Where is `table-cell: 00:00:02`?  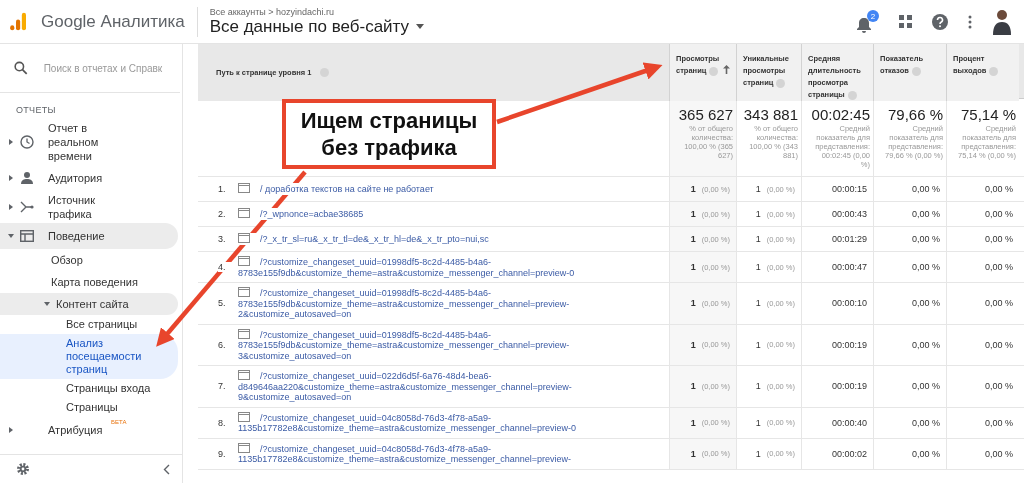
table-cell: 00:00:02 is located at coordinates (849, 453).